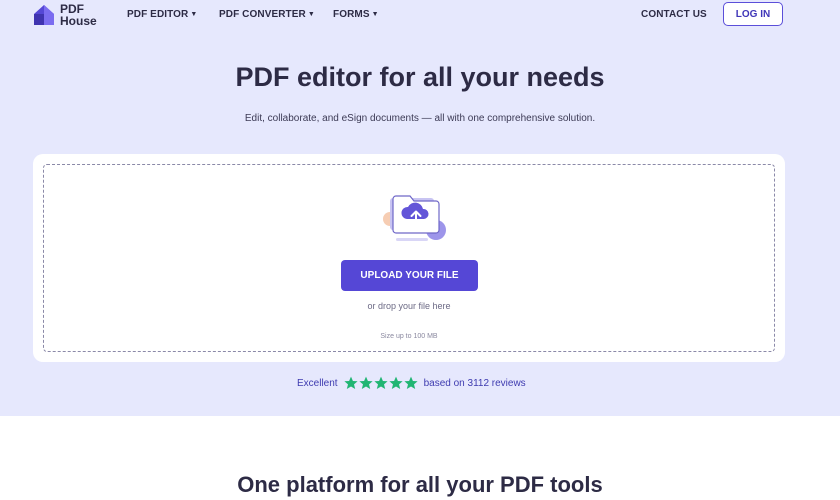  Describe the element at coordinates (674, 14) in the screenshot. I see `nav-contact-us: CONTACT US` at that location.